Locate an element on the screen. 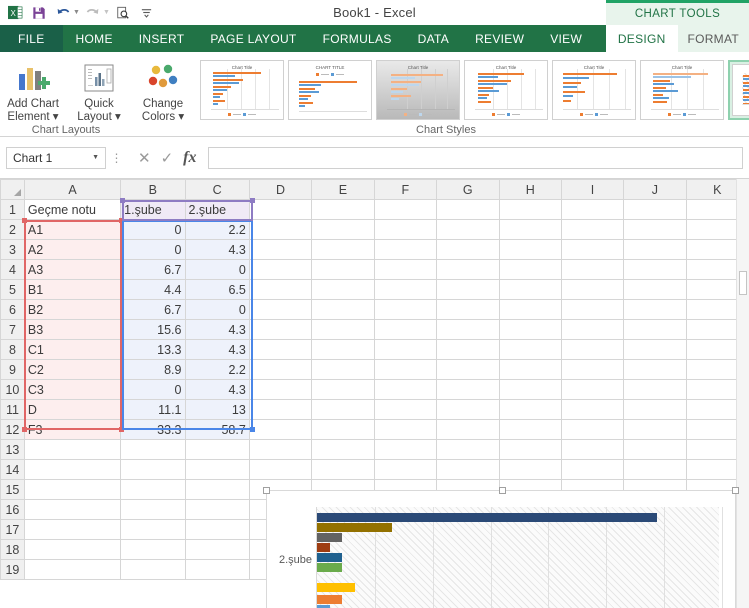  cell-h4 is located at coordinates (530, 269).